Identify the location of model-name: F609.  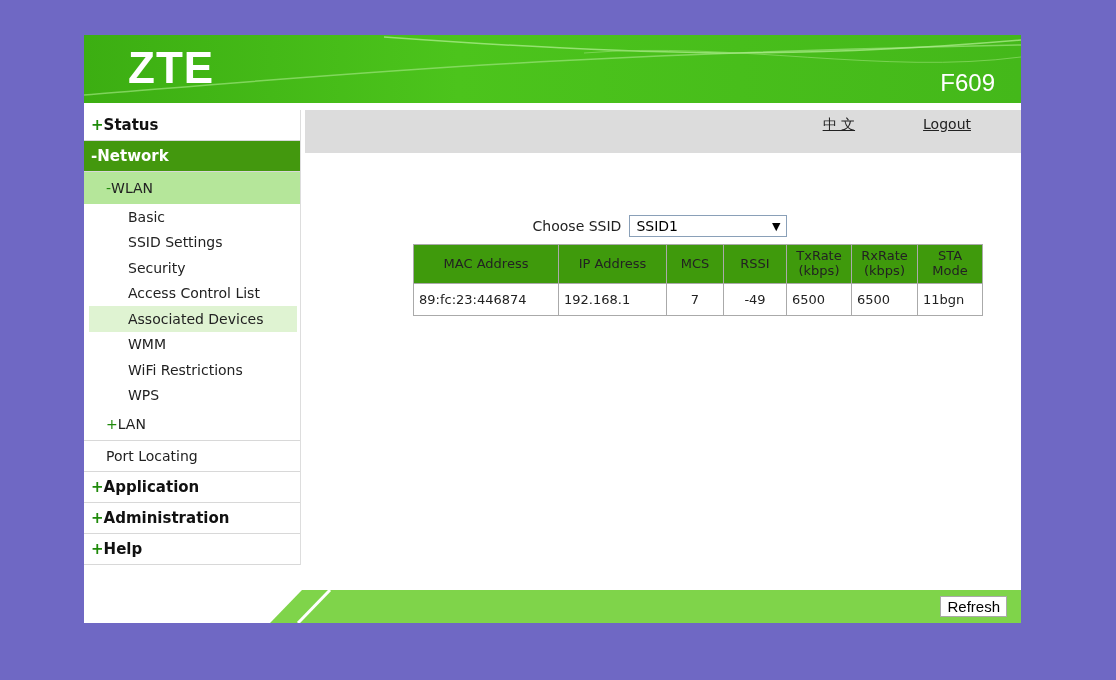
(967, 83).